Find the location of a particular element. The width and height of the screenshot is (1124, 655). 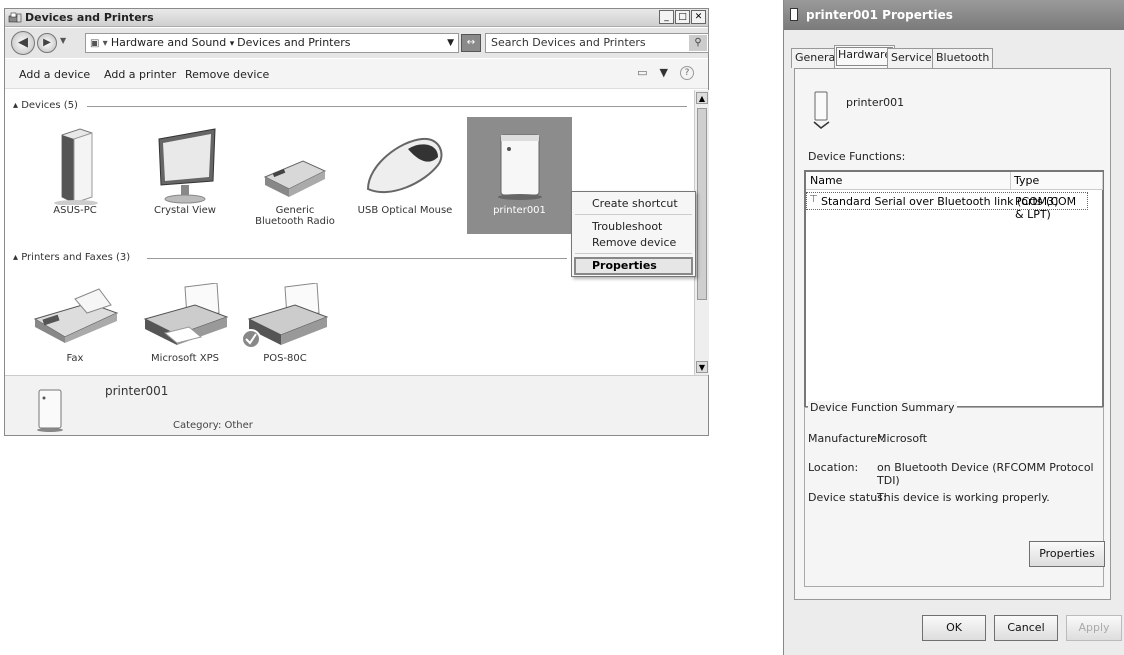

printers-group-label: Printers and Faxes (3) is located at coordinates (76, 257).